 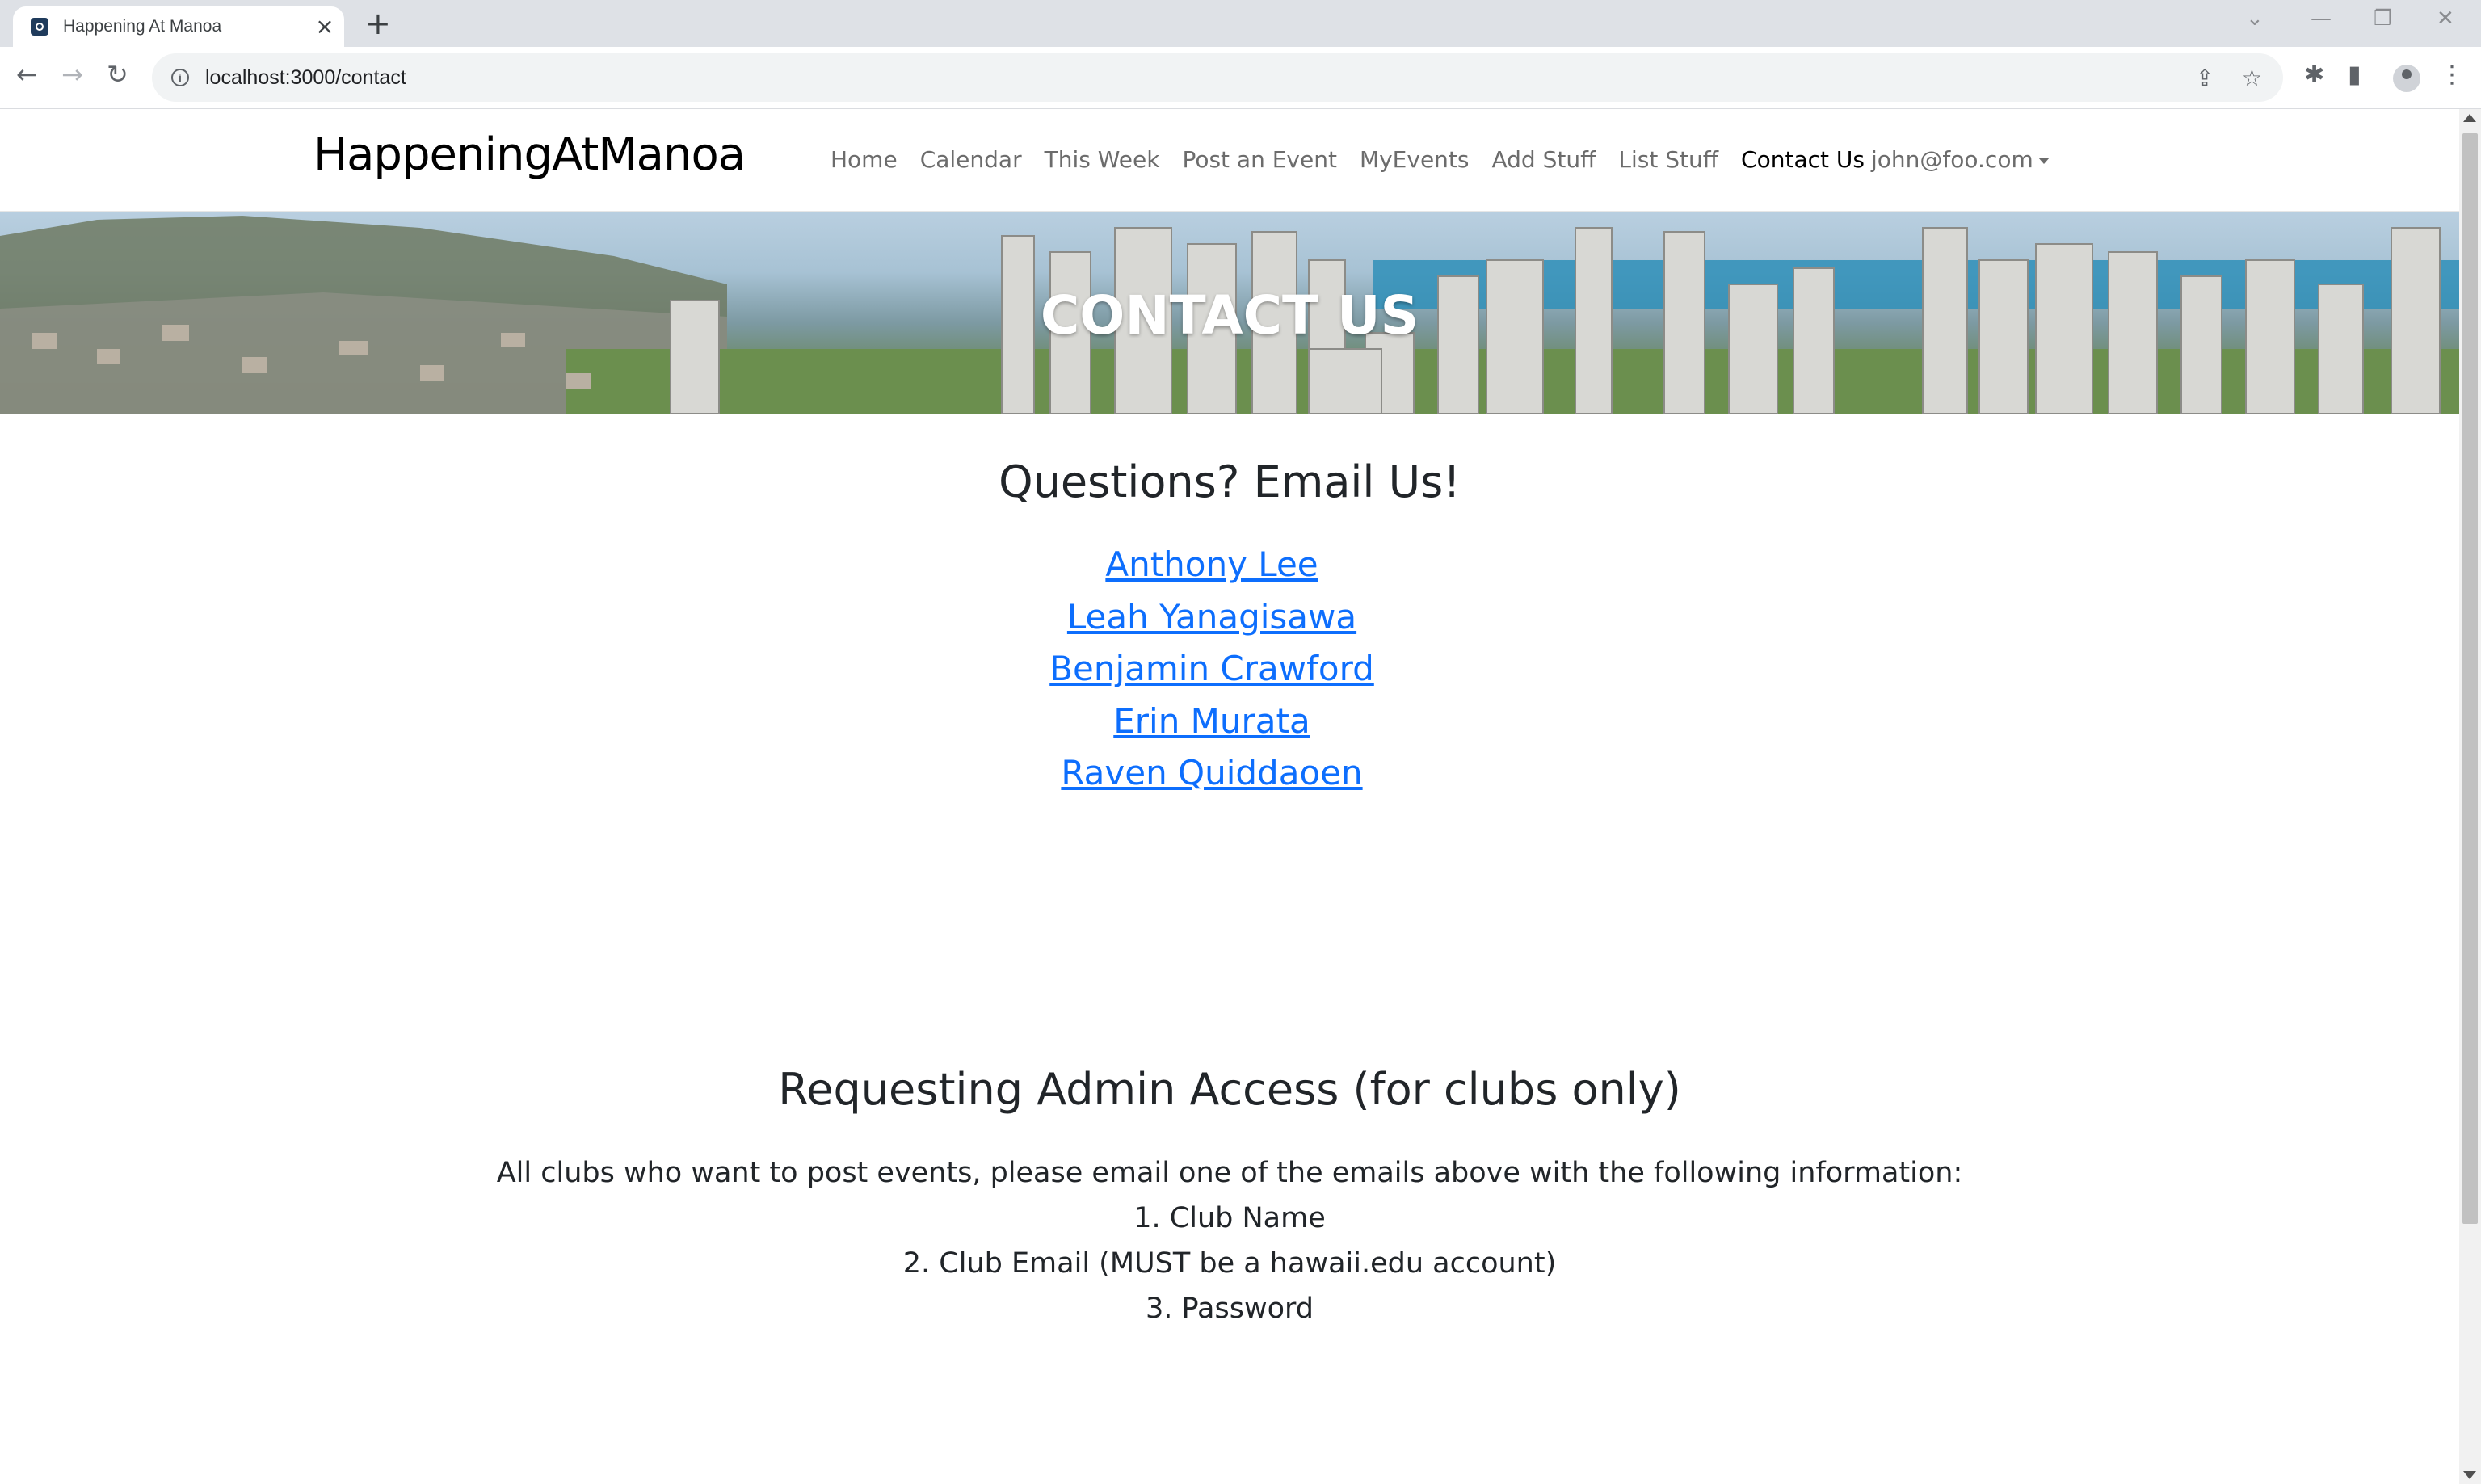 What do you see at coordinates (180, 77) in the screenshot?
I see `site-info-icon: i` at bounding box center [180, 77].